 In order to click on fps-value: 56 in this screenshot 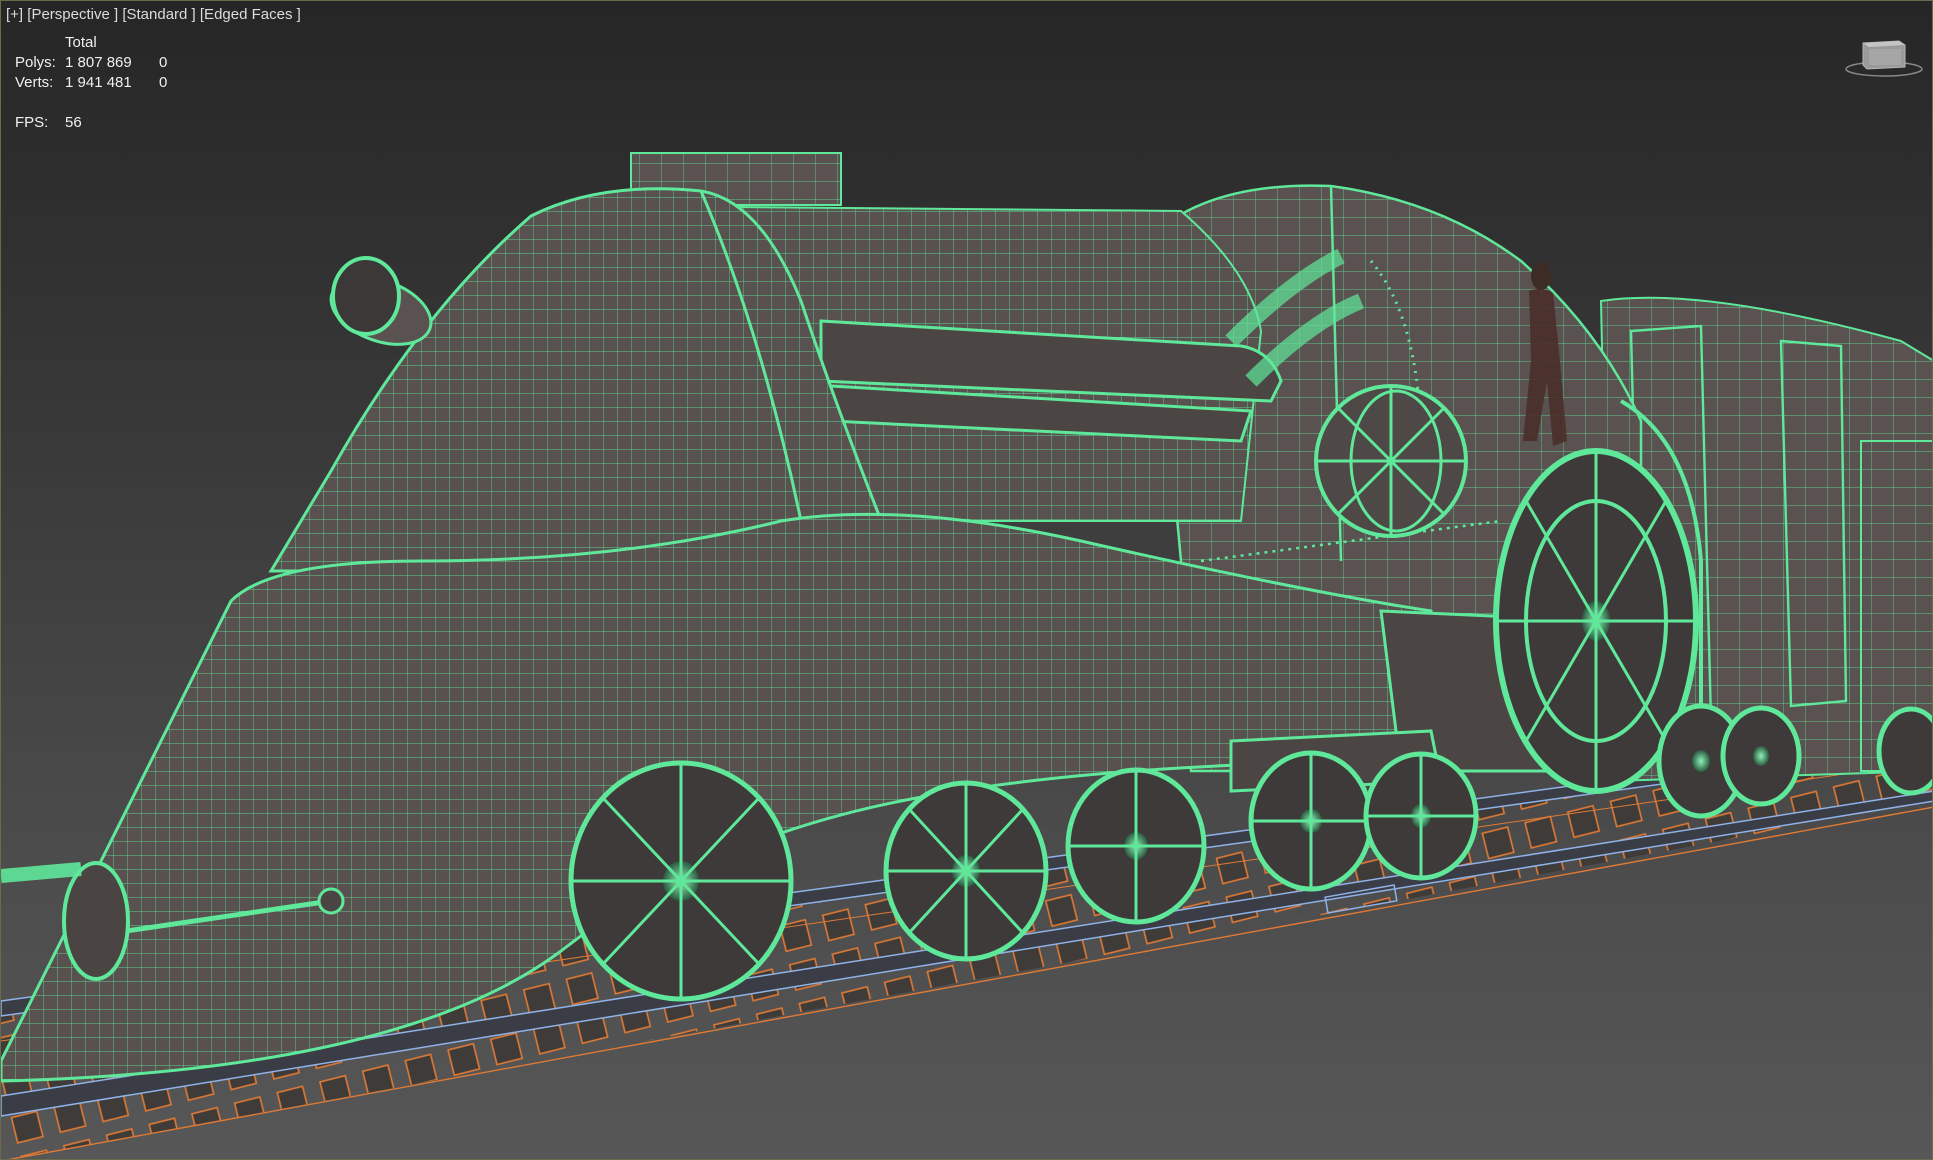, I will do `click(73, 122)`.